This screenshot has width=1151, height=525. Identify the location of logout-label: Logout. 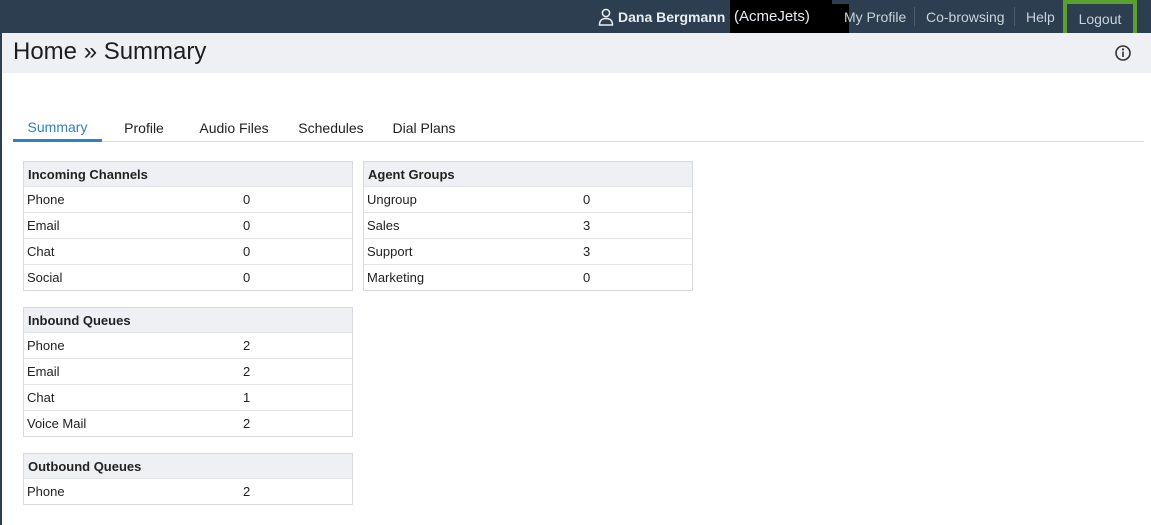
(1100, 18).